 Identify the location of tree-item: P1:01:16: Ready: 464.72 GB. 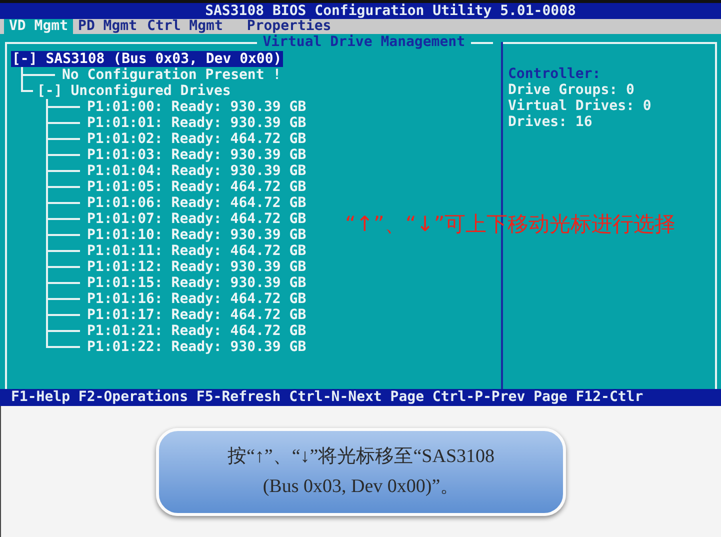
(197, 299).